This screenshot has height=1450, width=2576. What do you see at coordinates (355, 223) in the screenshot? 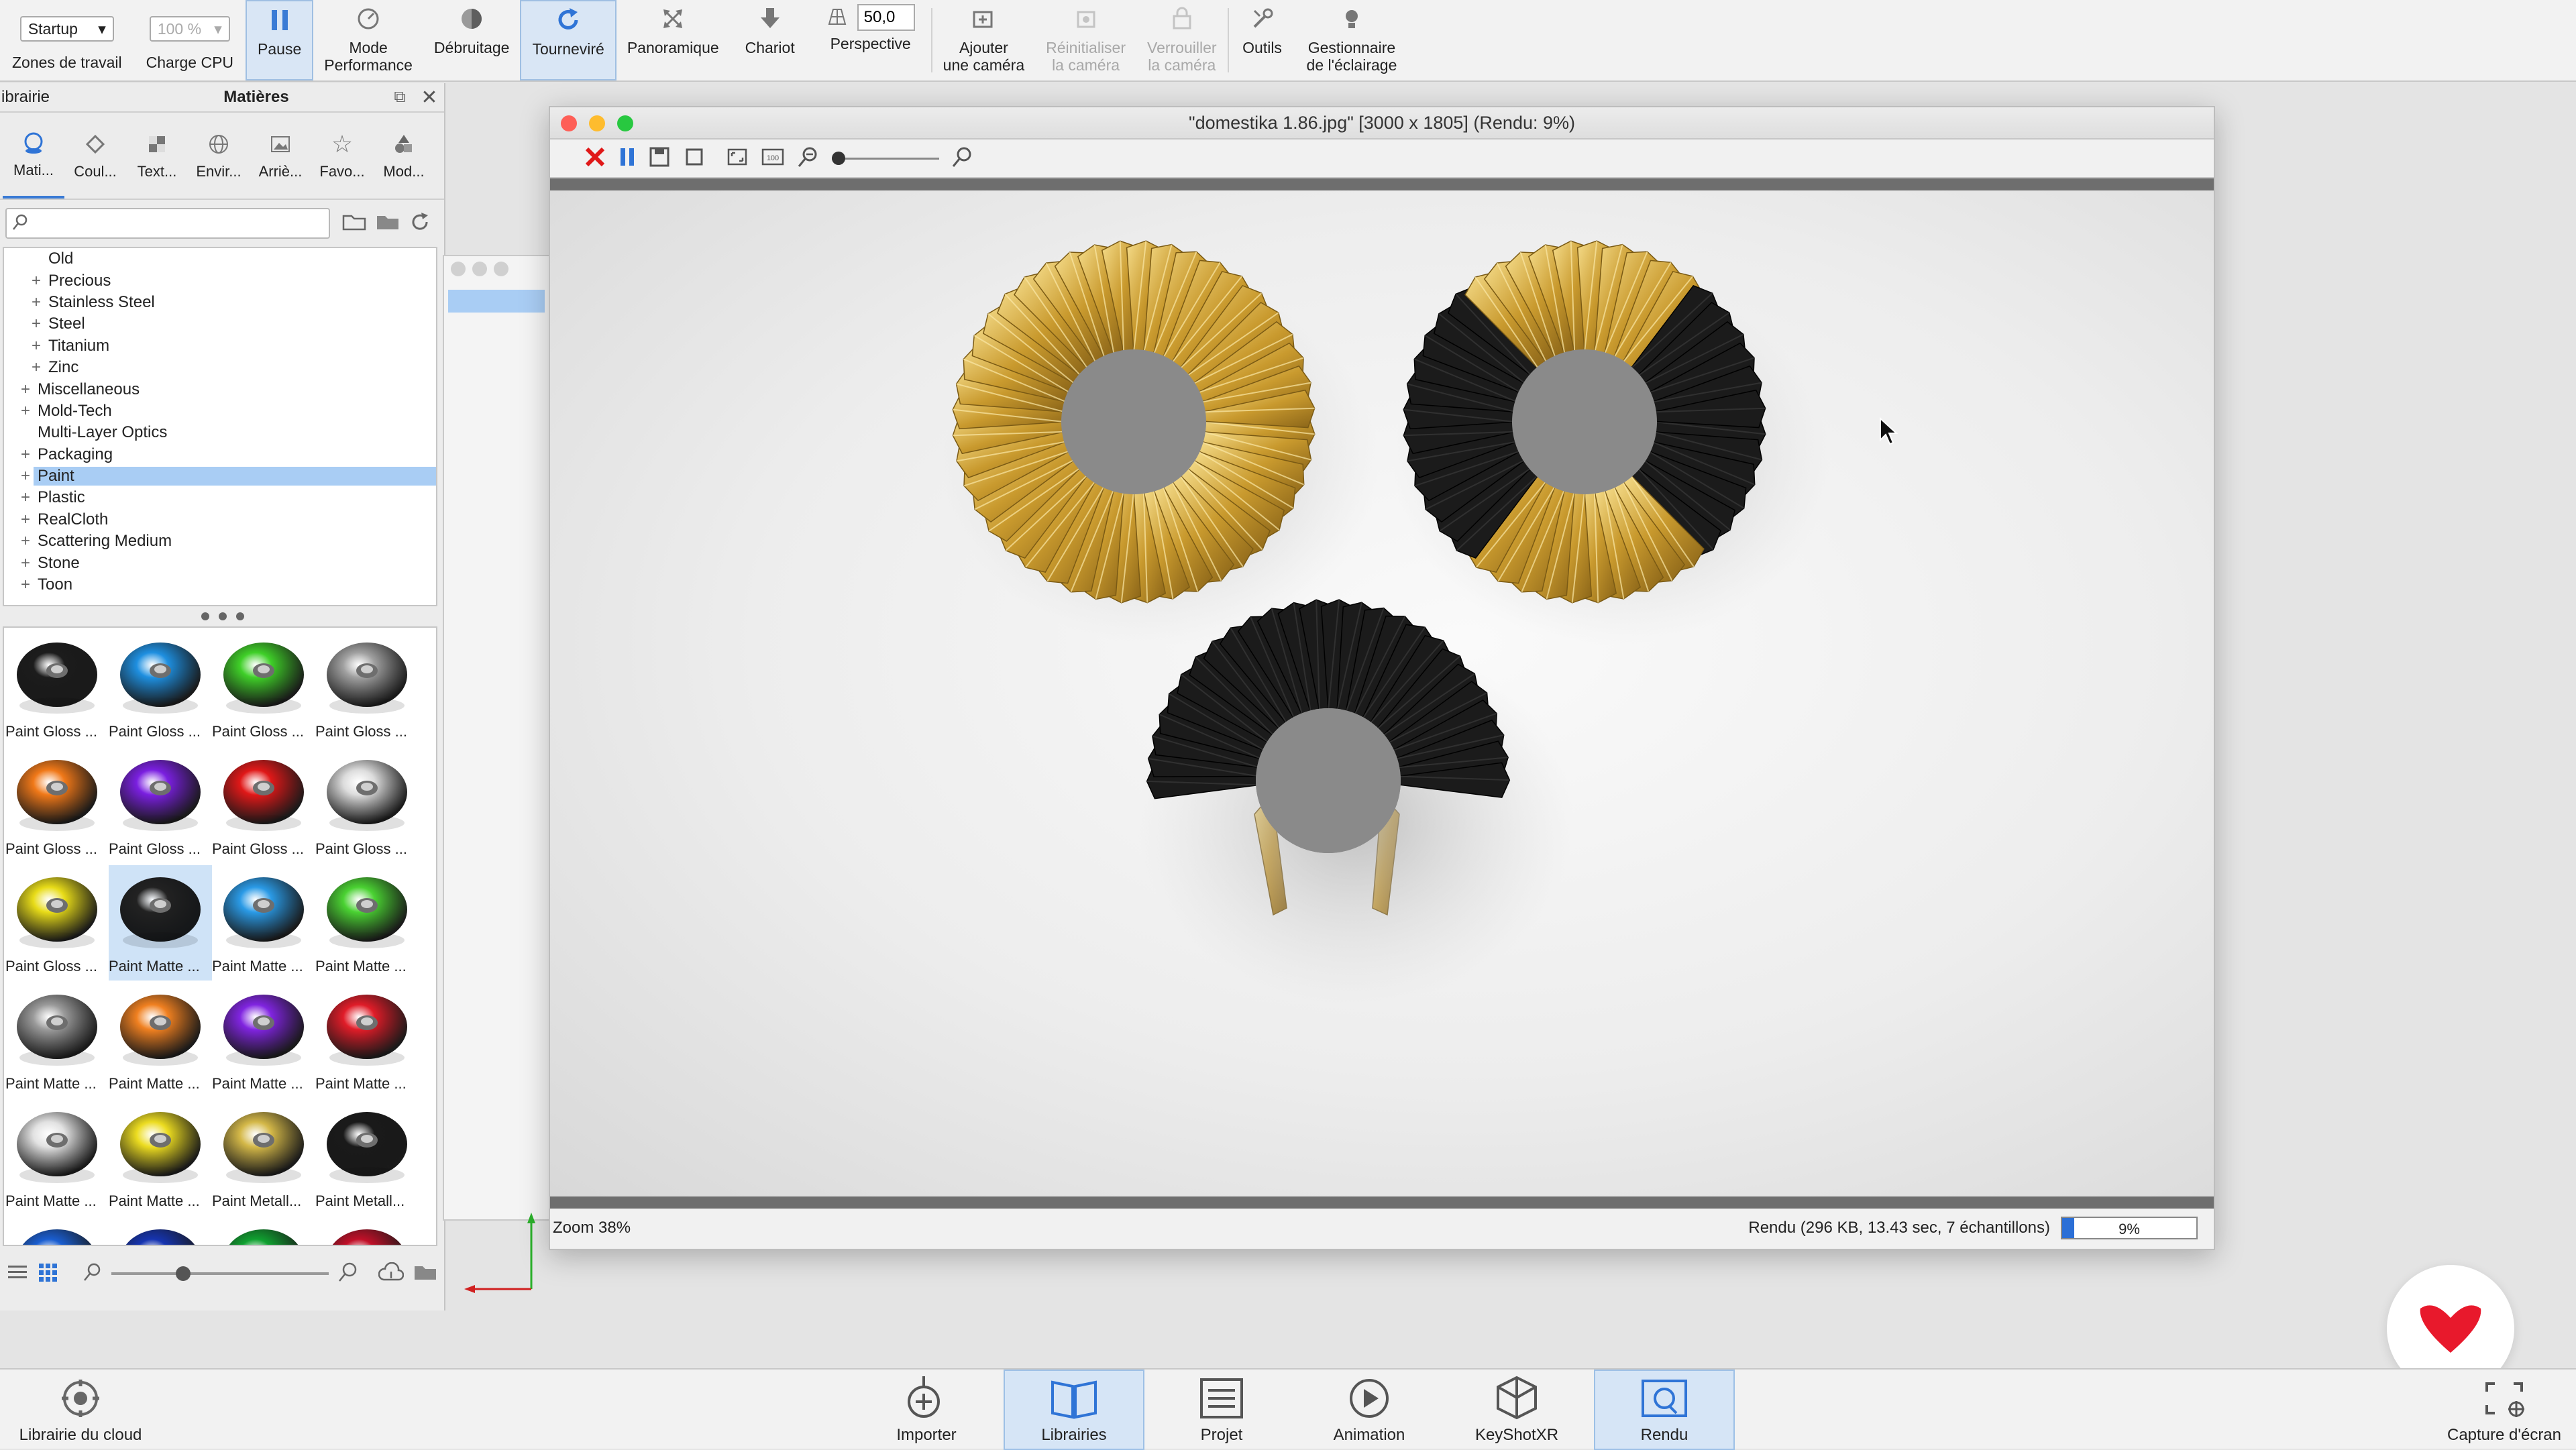
I see `folder-open-icon` at bounding box center [355, 223].